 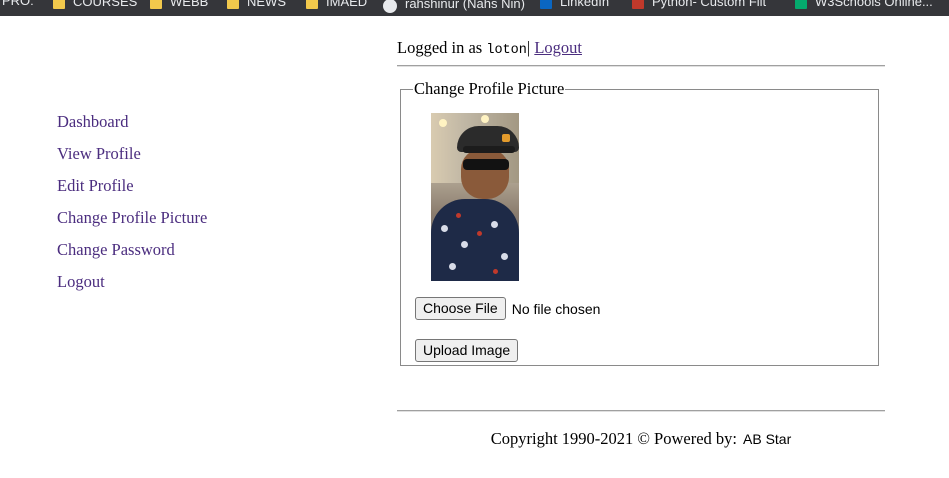 What do you see at coordinates (507, 308) in the screenshot?
I see `file-input-row: Choose File No file chosen` at bounding box center [507, 308].